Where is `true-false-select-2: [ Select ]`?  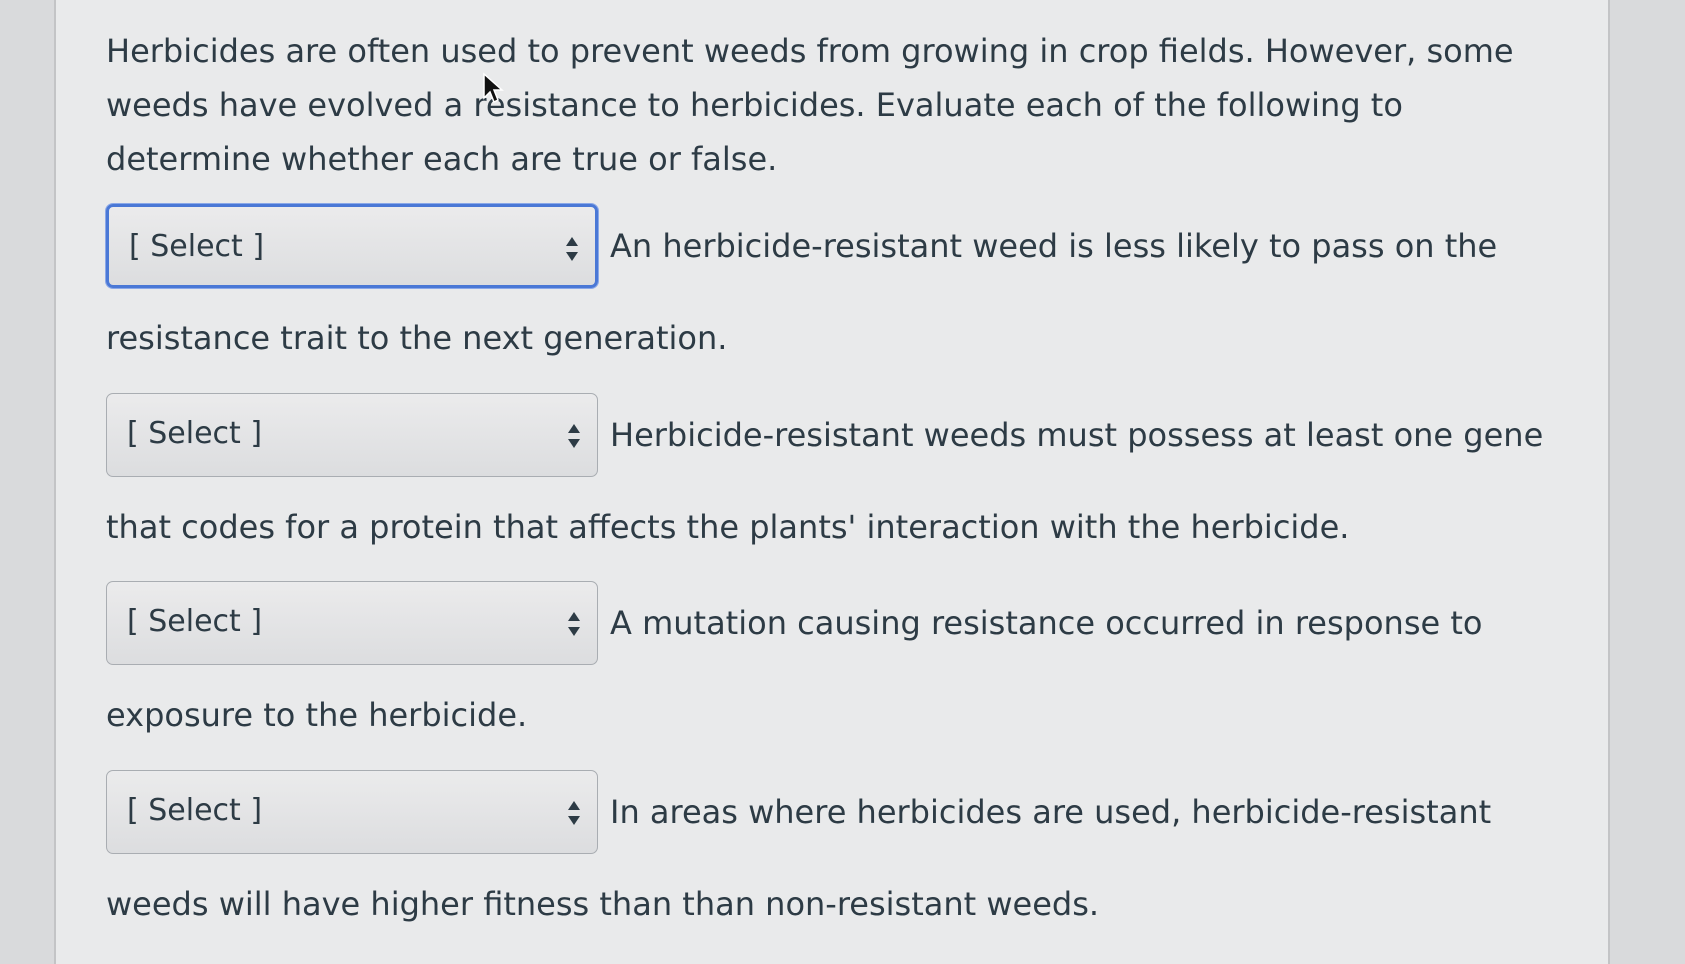
true-false-select-2: [ Select ] is located at coordinates (352, 435).